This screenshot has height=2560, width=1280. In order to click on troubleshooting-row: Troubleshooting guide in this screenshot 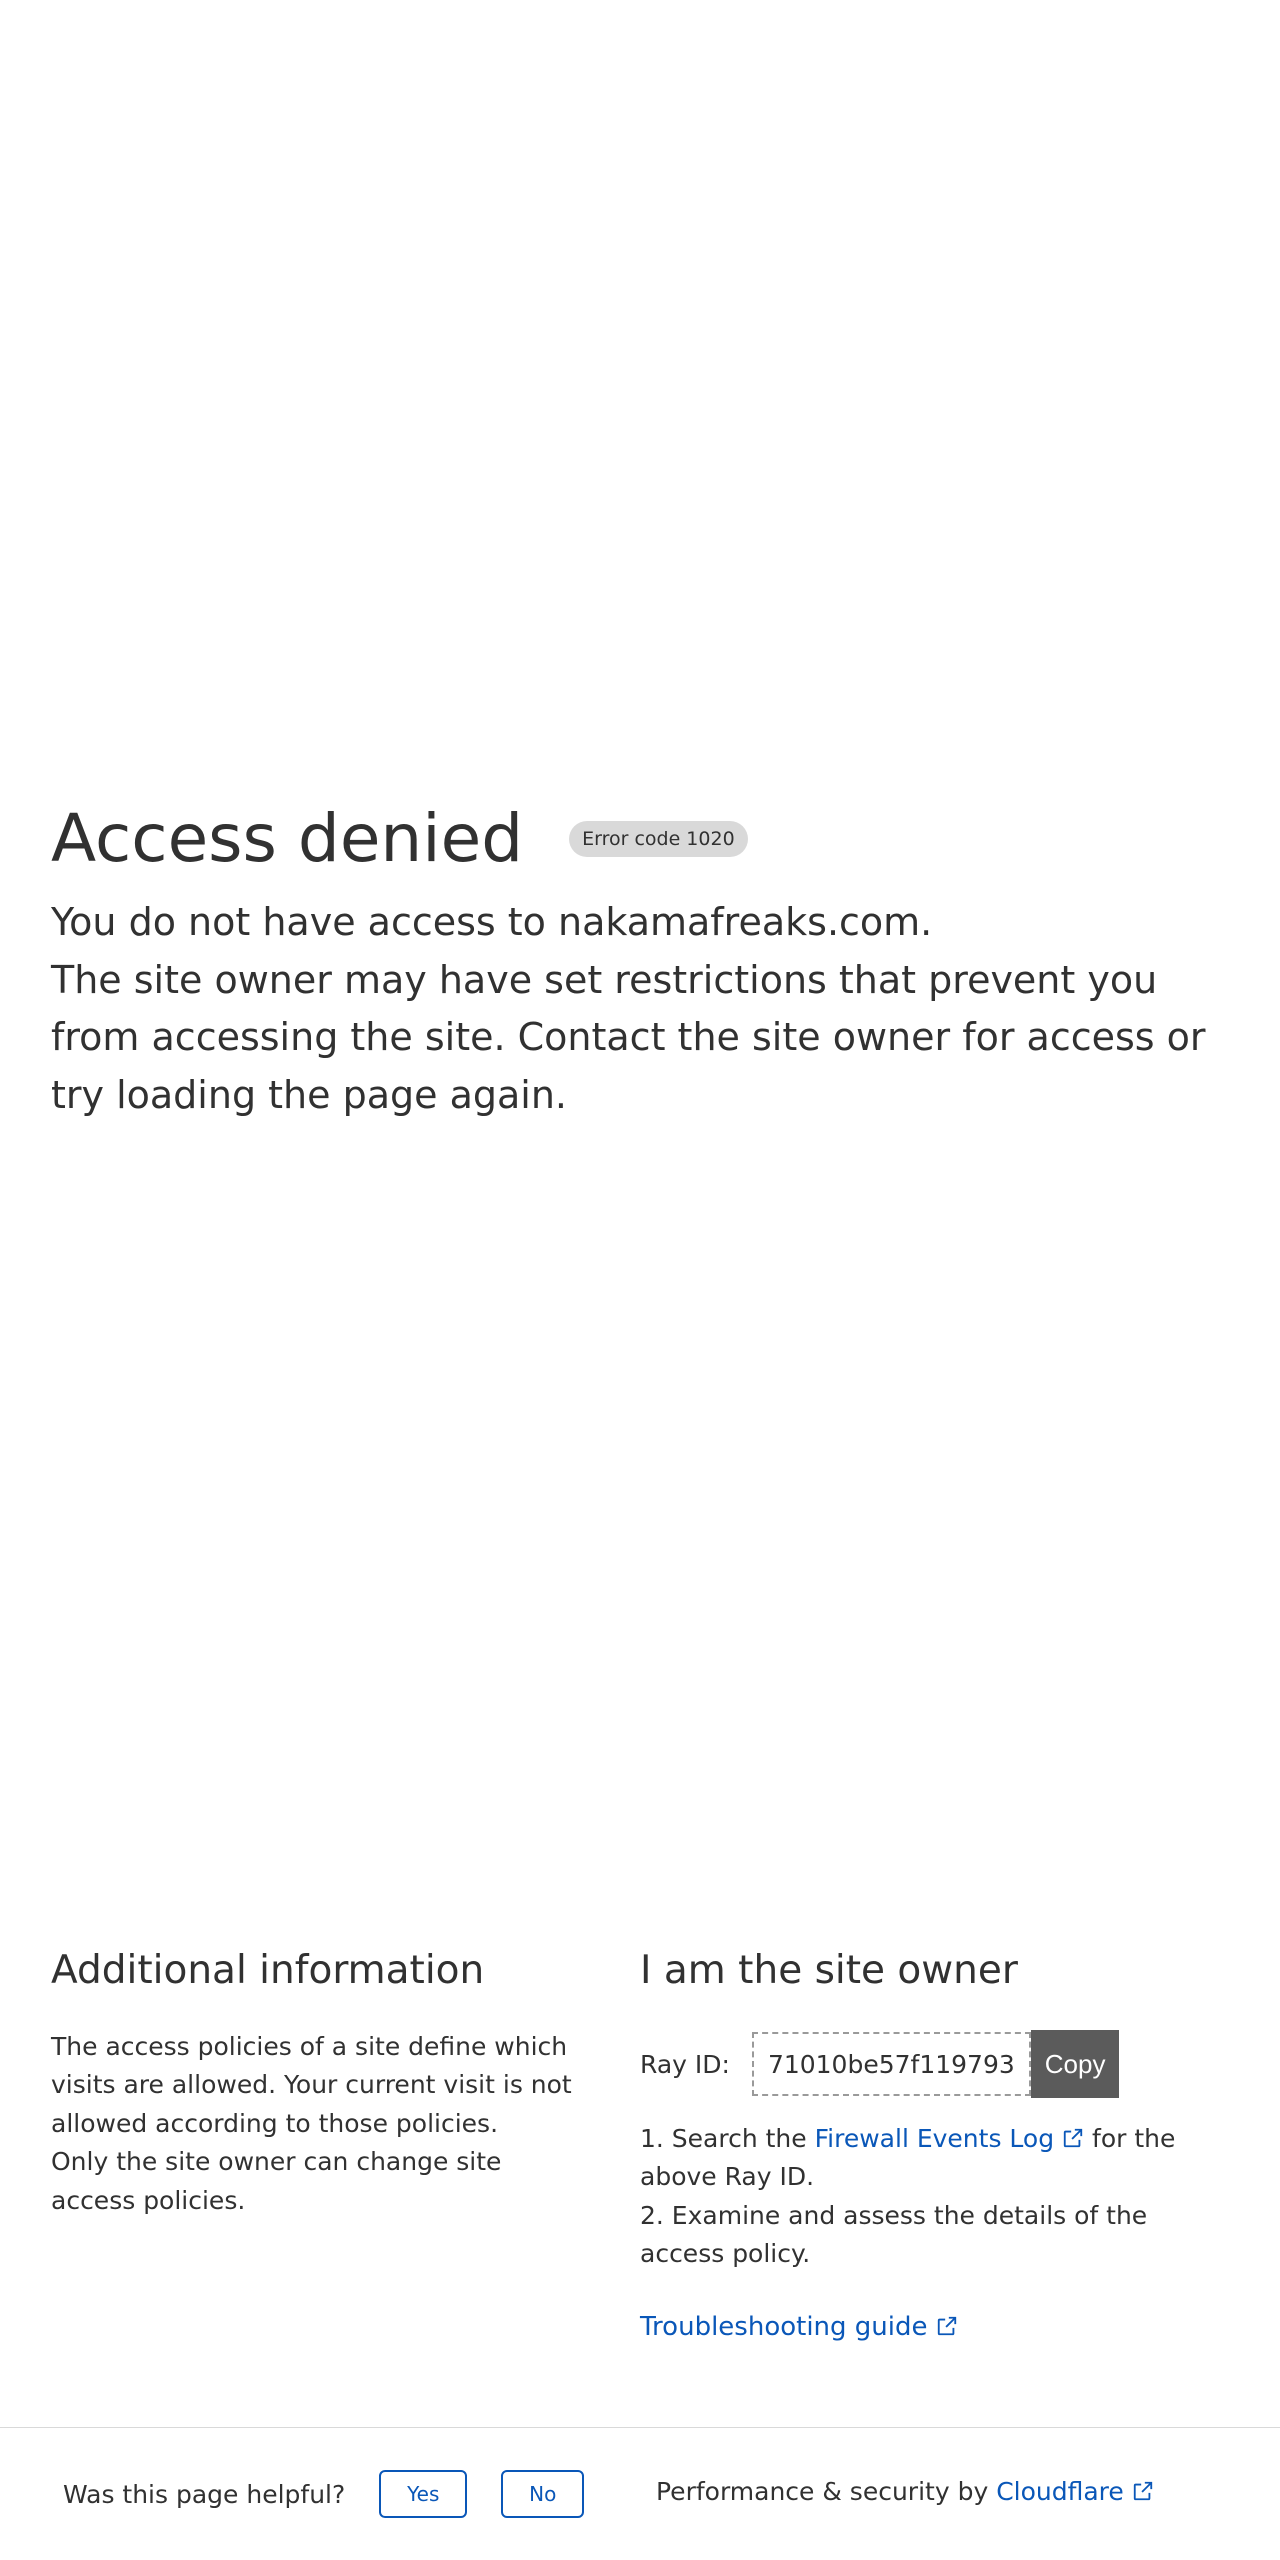, I will do `click(935, 2327)`.